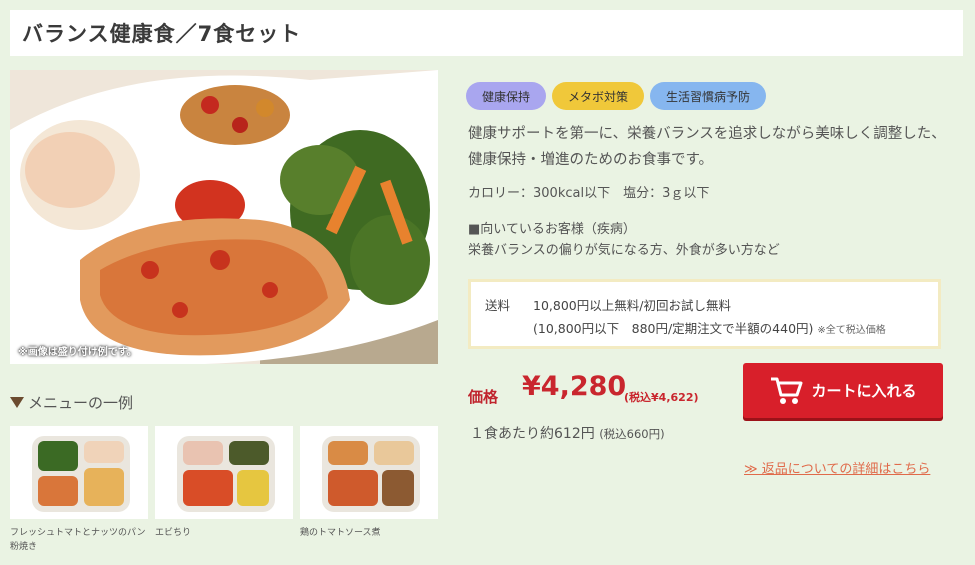  Describe the element at coordinates (173, 533) in the screenshot. I see `menu-caption-2: エビちり` at that location.